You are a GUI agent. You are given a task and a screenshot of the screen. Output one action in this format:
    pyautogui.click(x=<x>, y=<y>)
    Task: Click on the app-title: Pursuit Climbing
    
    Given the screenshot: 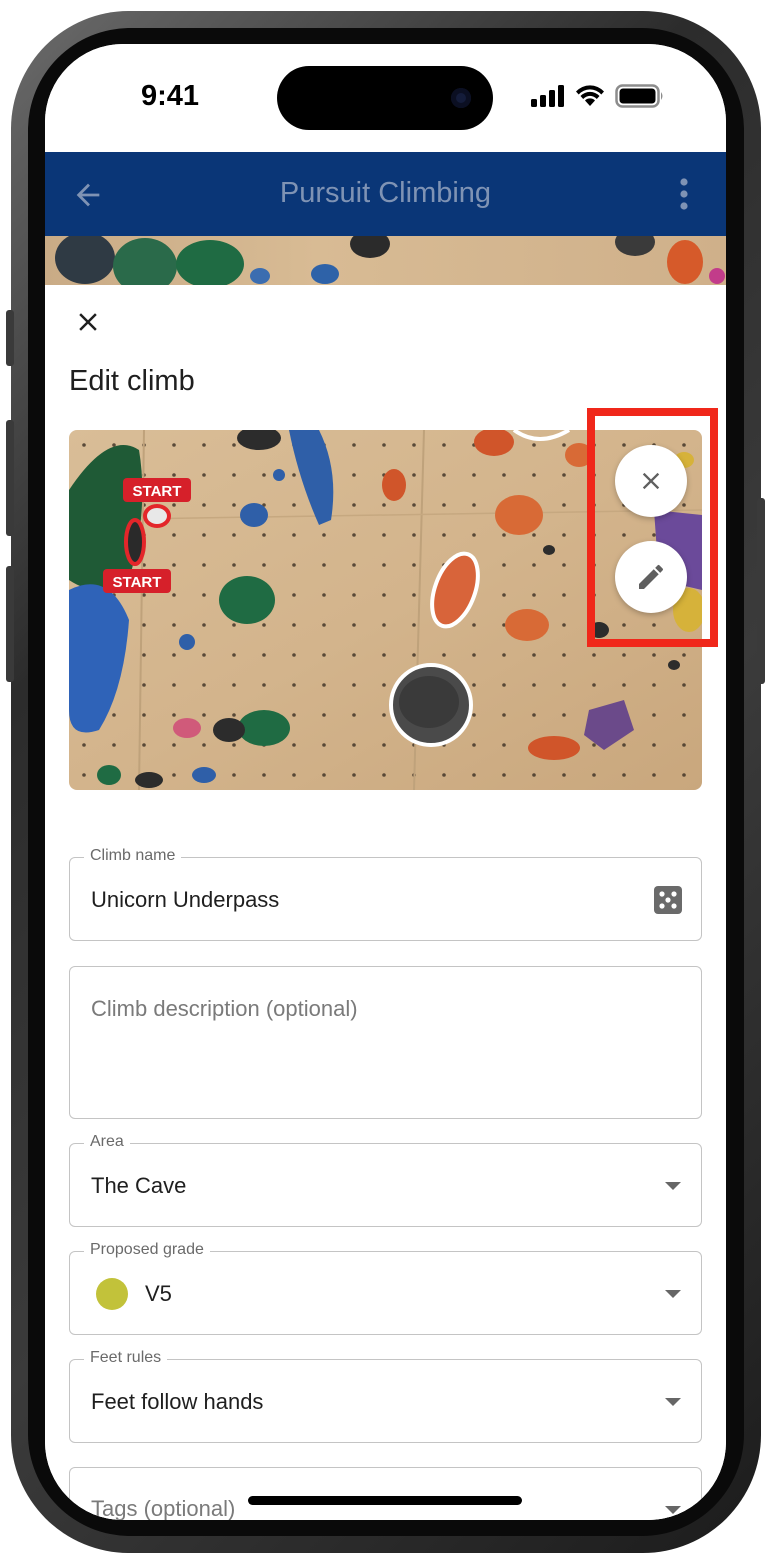 What is the action you would take?
    pyautogui.click(x=385, y=193)
    